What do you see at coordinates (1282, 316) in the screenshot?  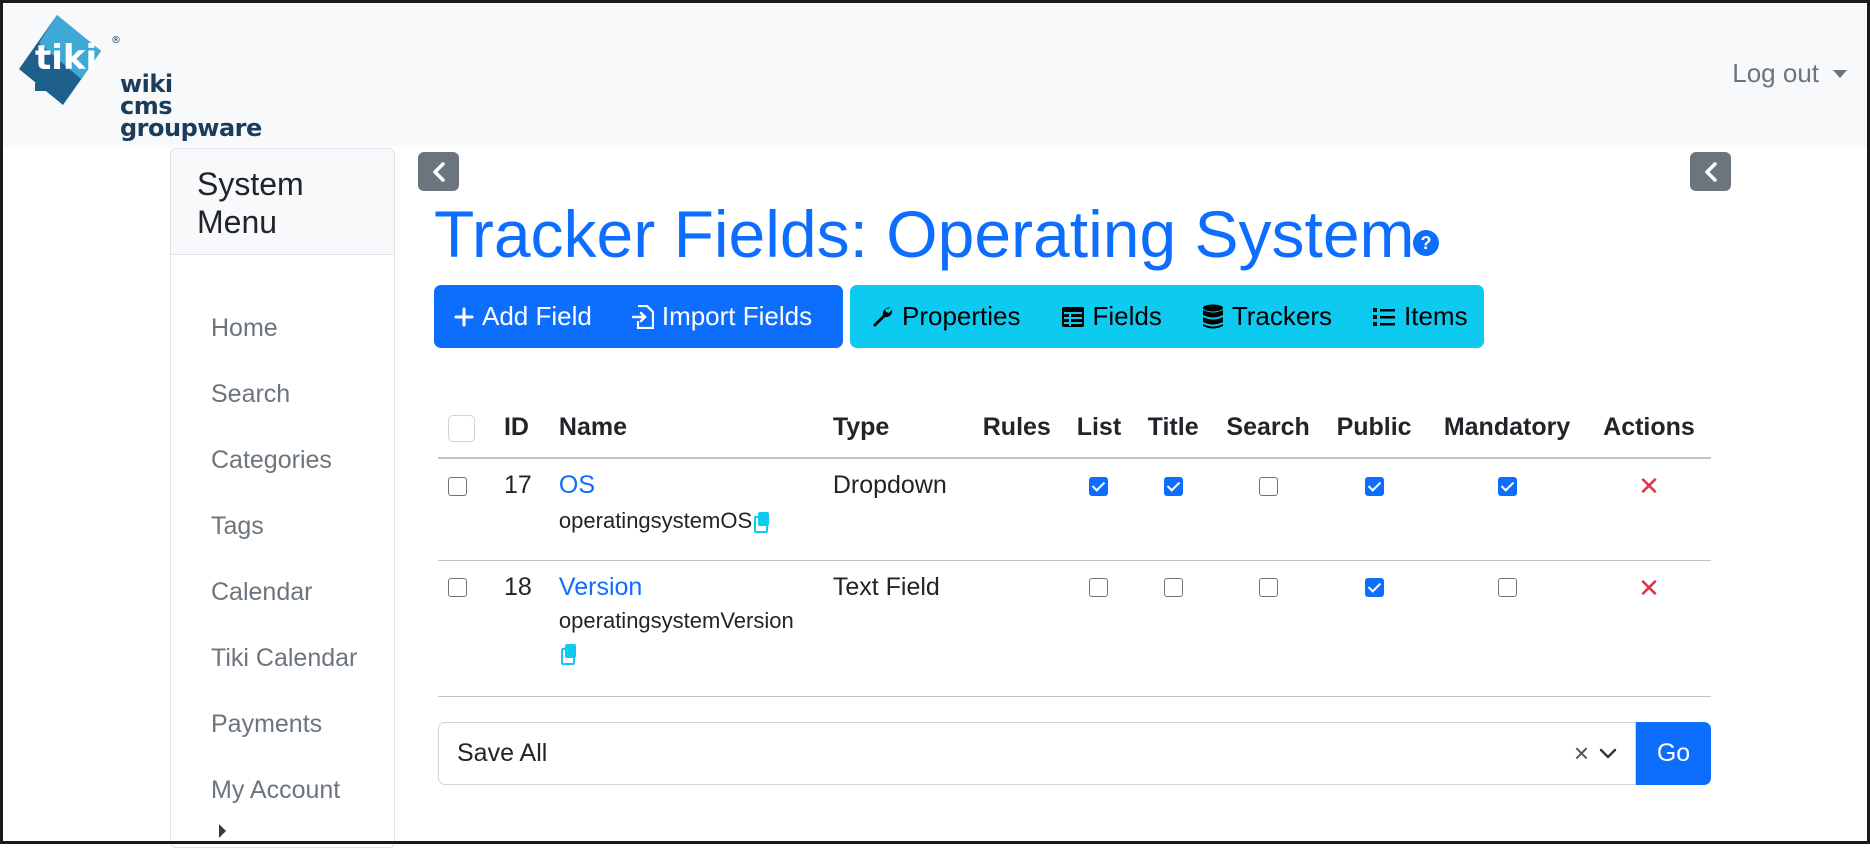 I see `trackers-label: Trackers` at bounding box center [1282, 316].